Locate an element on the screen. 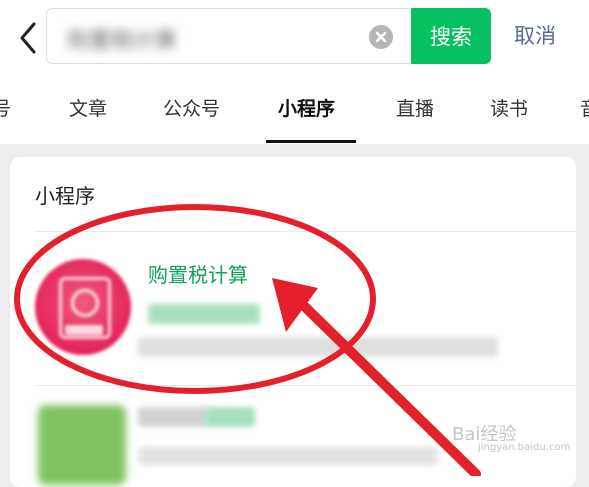  pointer-arrow-shaft is located at coordinates (388, 386).